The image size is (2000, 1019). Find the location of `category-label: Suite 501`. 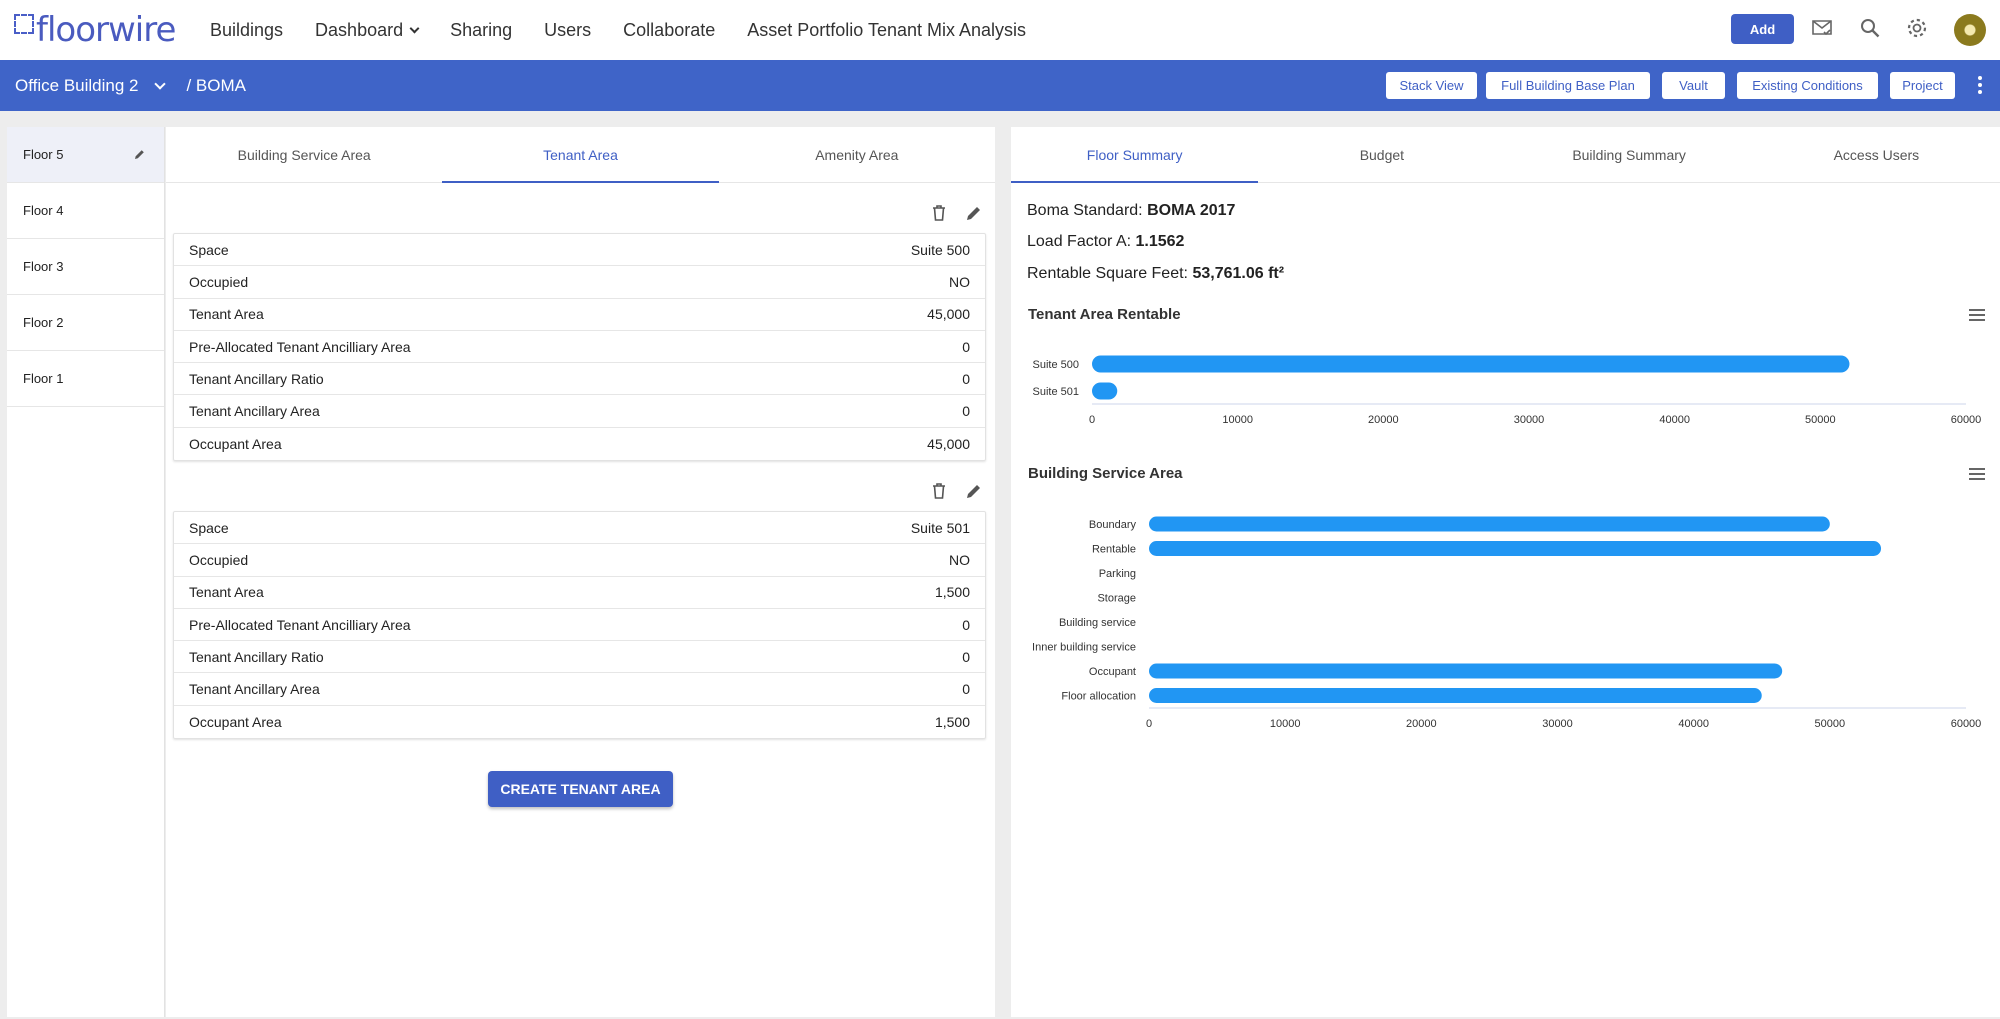

category-label: Suite 501 is located at coordinates (1056, 392).